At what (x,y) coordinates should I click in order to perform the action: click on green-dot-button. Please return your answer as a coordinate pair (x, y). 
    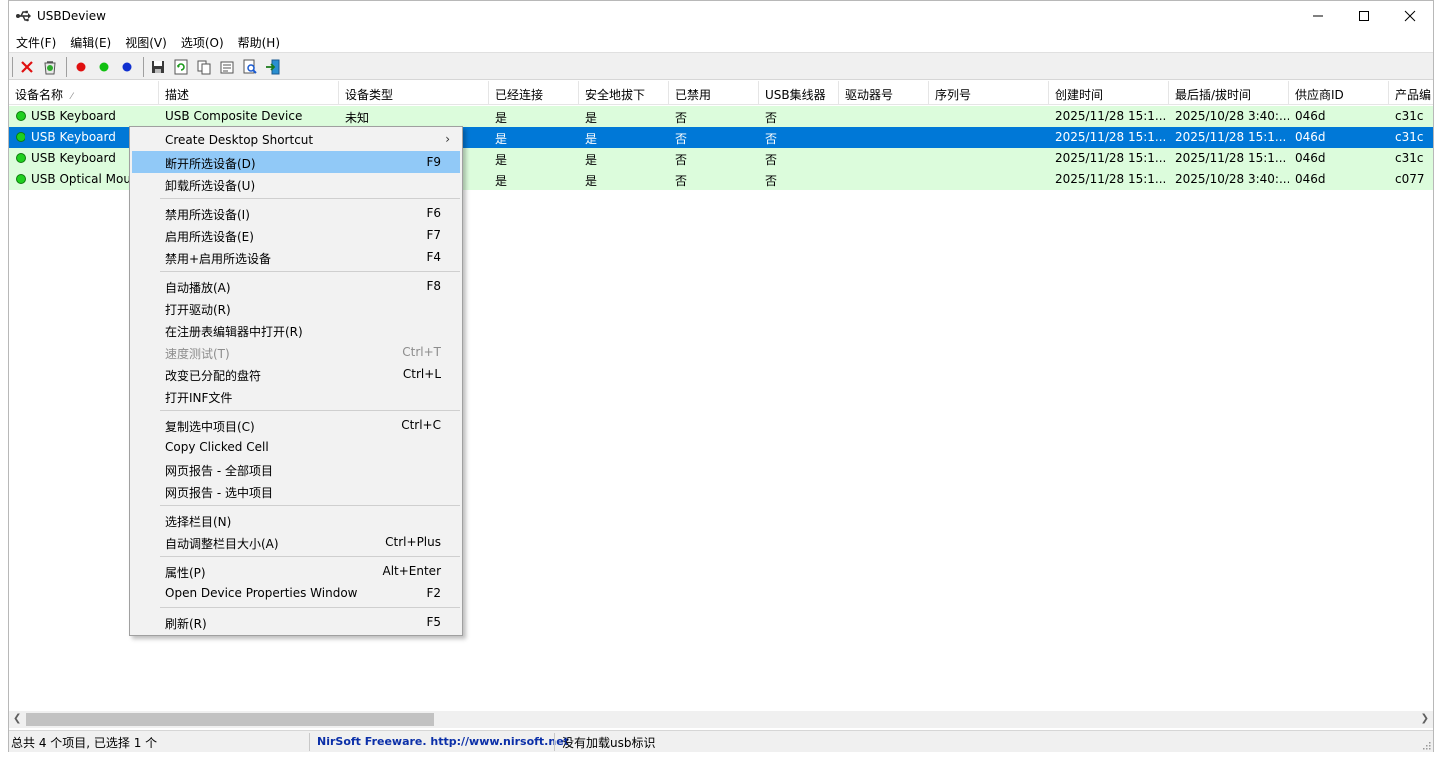
    Looking at the image, I should click on (104, 67).